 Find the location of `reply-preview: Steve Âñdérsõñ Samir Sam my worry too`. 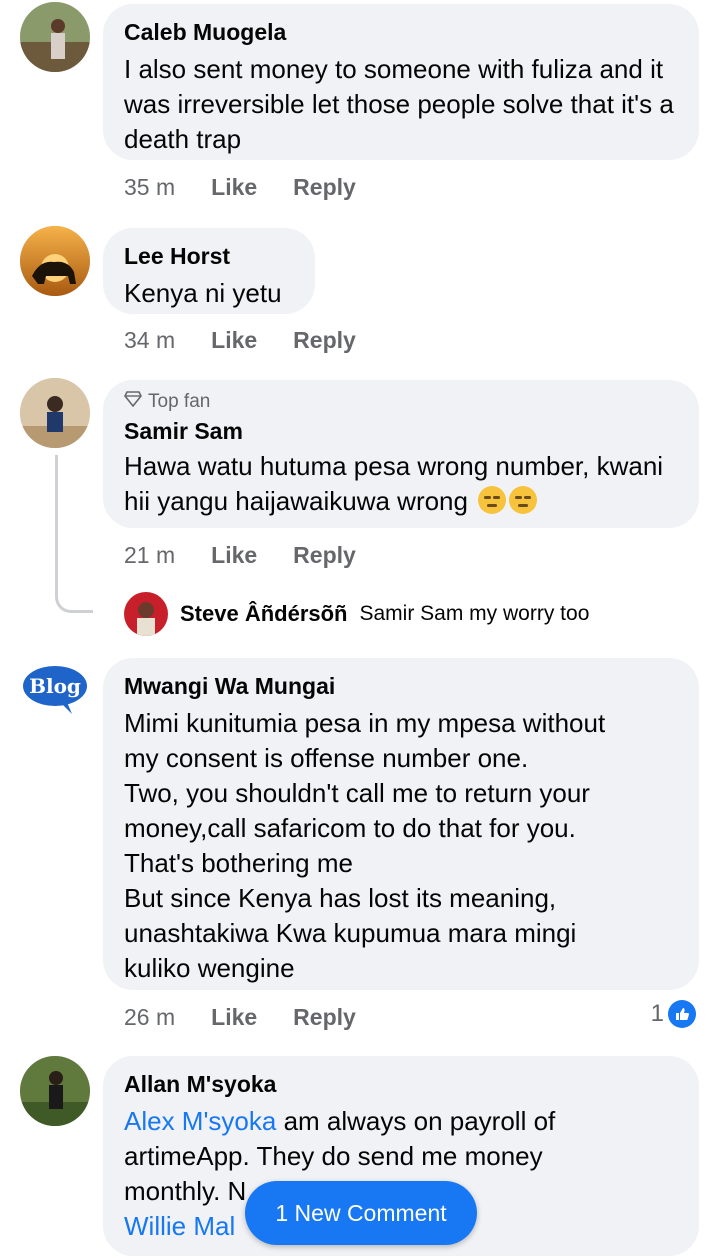

reply-preview: Steve Âñdérsõñ Samir Sam my worry too is located at coordinates (356, 614).